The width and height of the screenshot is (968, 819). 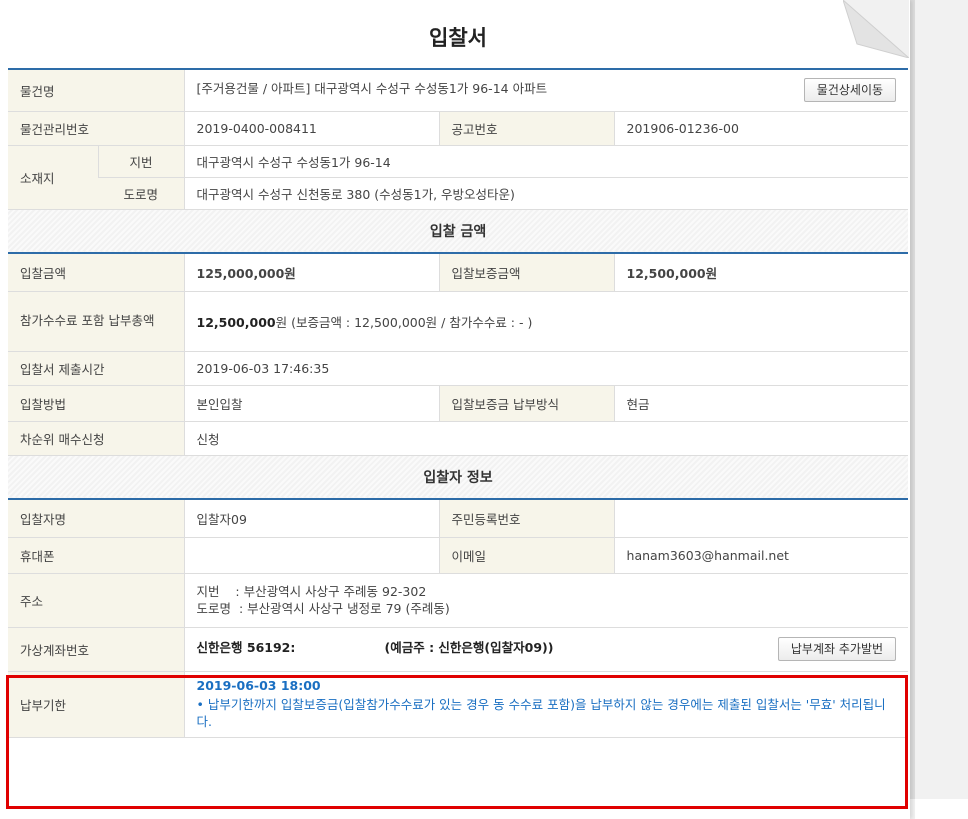 I want to click on right-margin, so click(x=939, y=409).